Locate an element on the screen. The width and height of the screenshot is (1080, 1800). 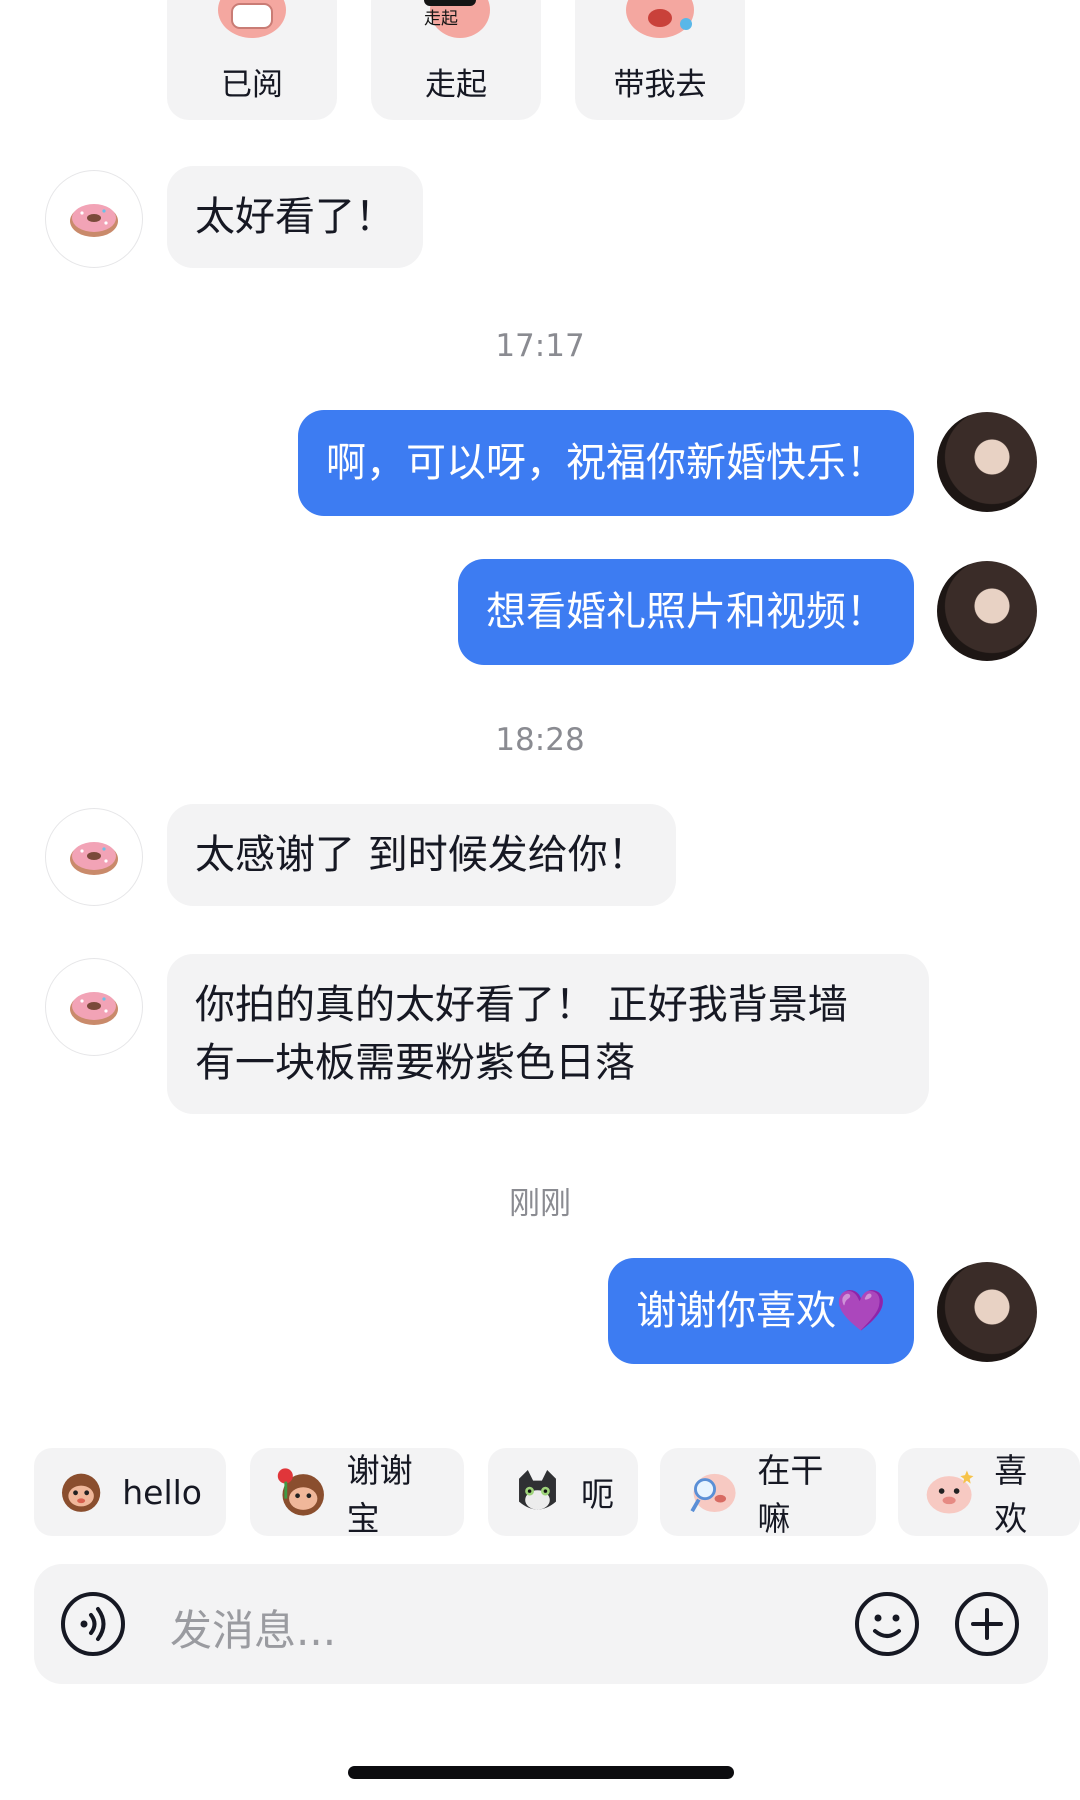
message-line: 有一块板需要粉紫色日落 is located at coordinates (415, 1063).